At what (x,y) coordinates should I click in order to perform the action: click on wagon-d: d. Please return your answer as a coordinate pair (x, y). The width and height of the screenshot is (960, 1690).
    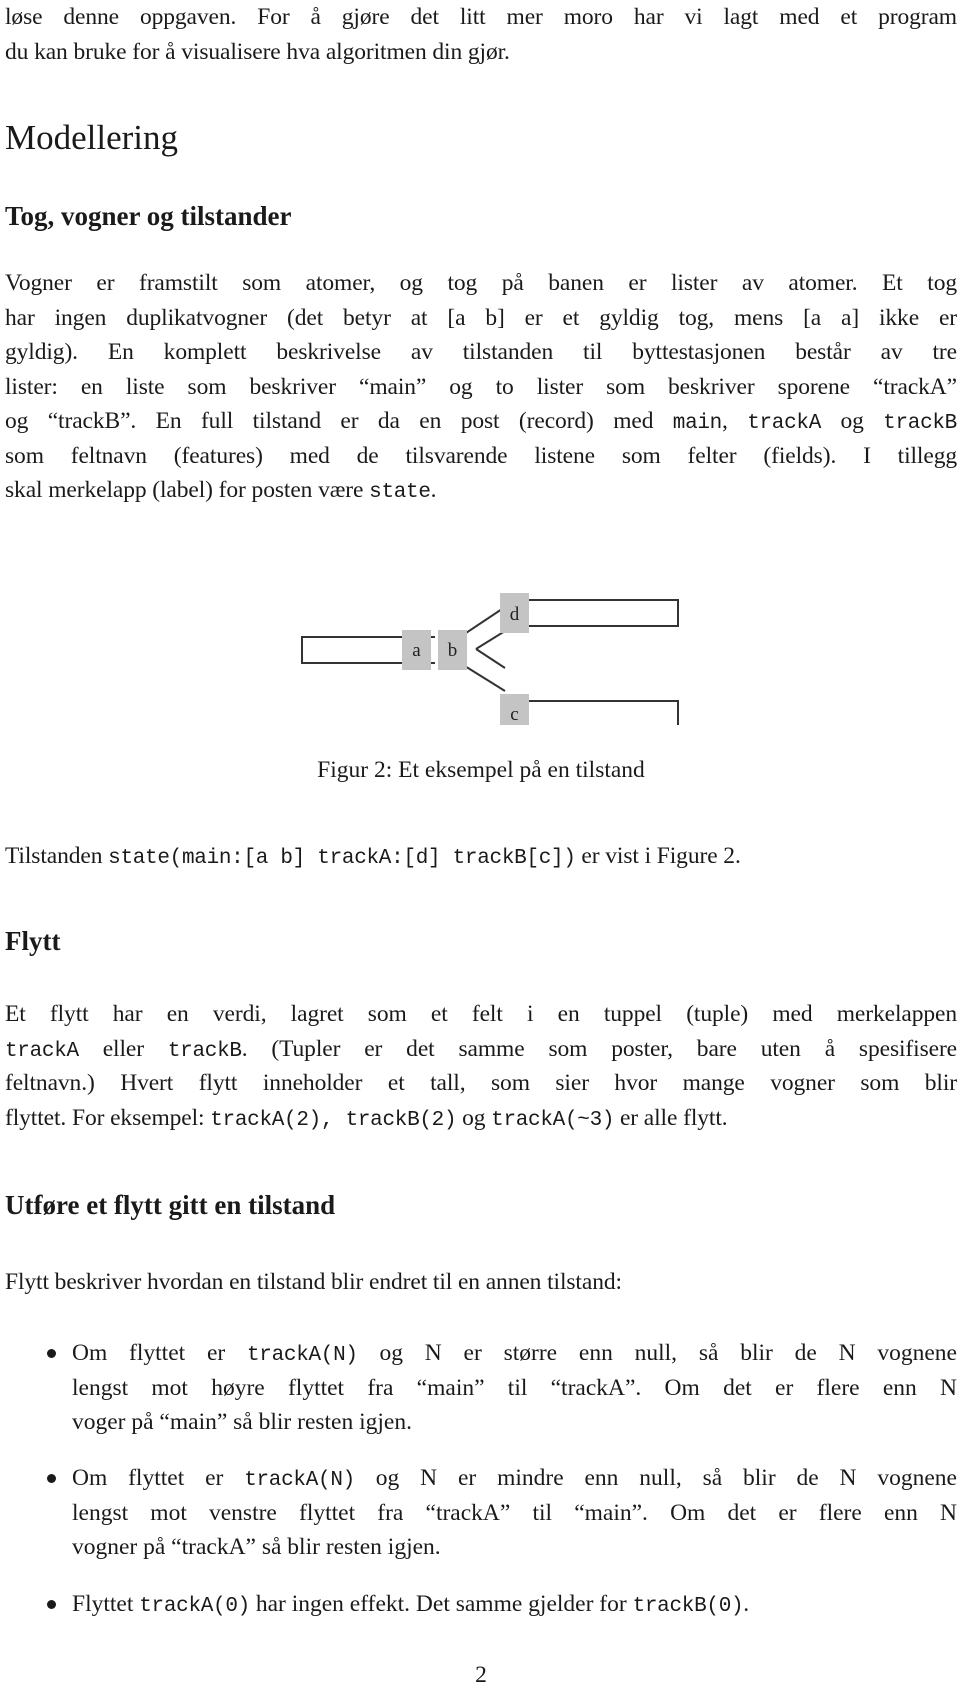
    Looking at the image, I should click on (514, 613).